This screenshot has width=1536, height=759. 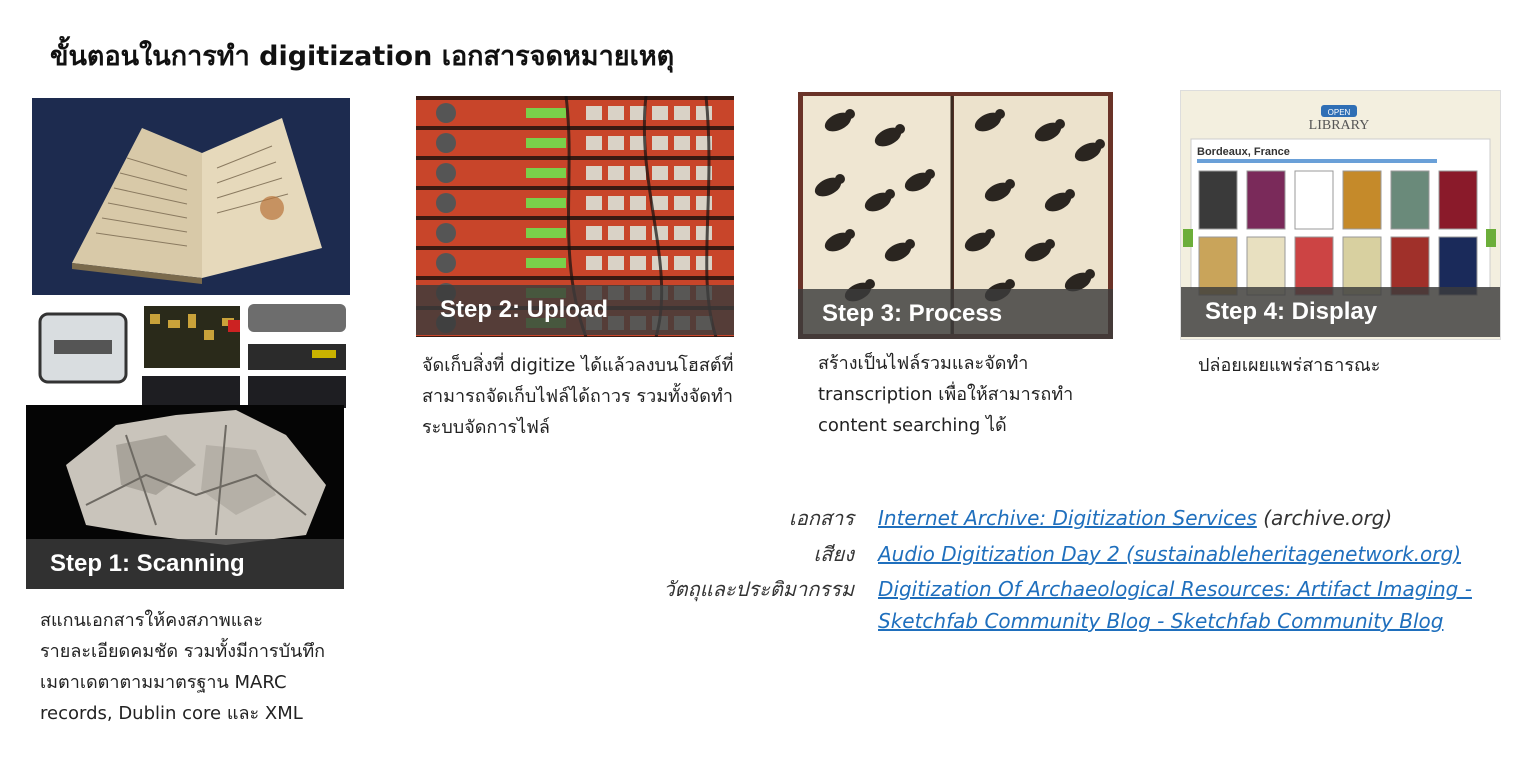 I want to click on desc-line: ปล่อยเผยแพร่สาธารณะ, so click(x=1289, y=365).